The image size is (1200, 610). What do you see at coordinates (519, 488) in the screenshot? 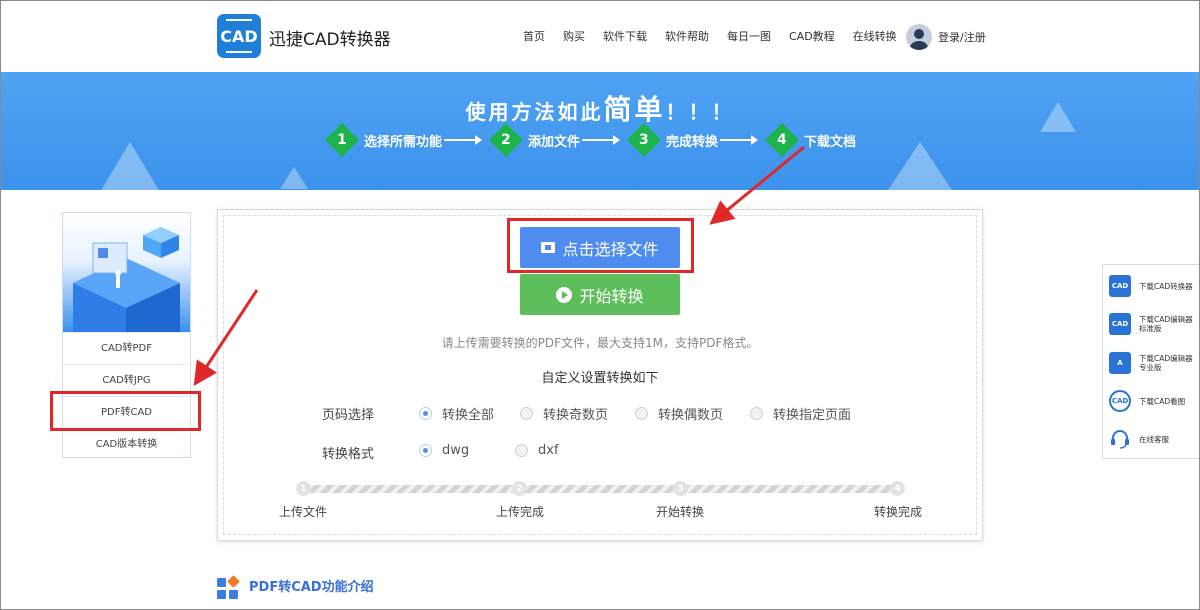
I see `progress-node-2: 2` at bounding box center [519, 488].